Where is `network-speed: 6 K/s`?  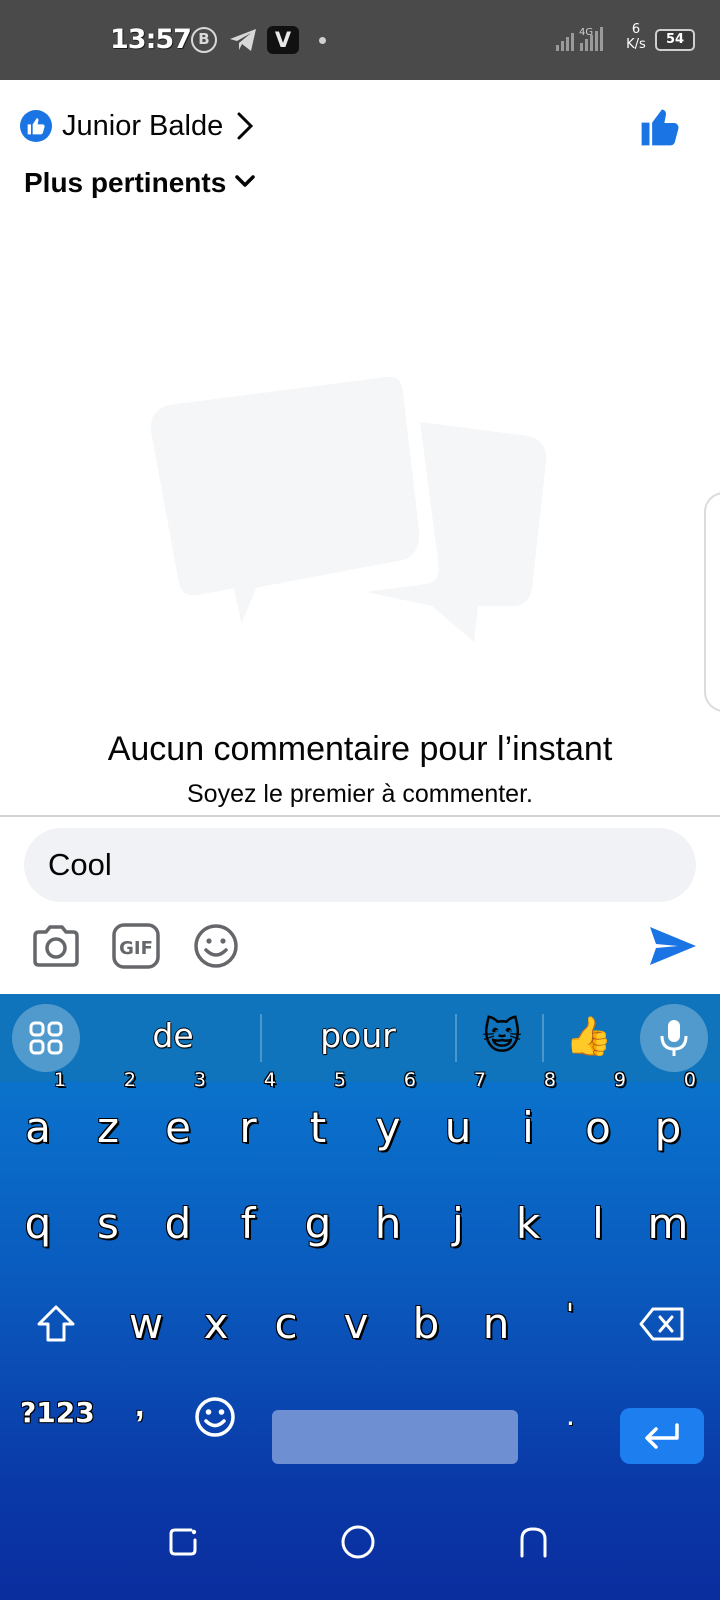 network-speed: 6 K/s is located at coordinates (636, 37).